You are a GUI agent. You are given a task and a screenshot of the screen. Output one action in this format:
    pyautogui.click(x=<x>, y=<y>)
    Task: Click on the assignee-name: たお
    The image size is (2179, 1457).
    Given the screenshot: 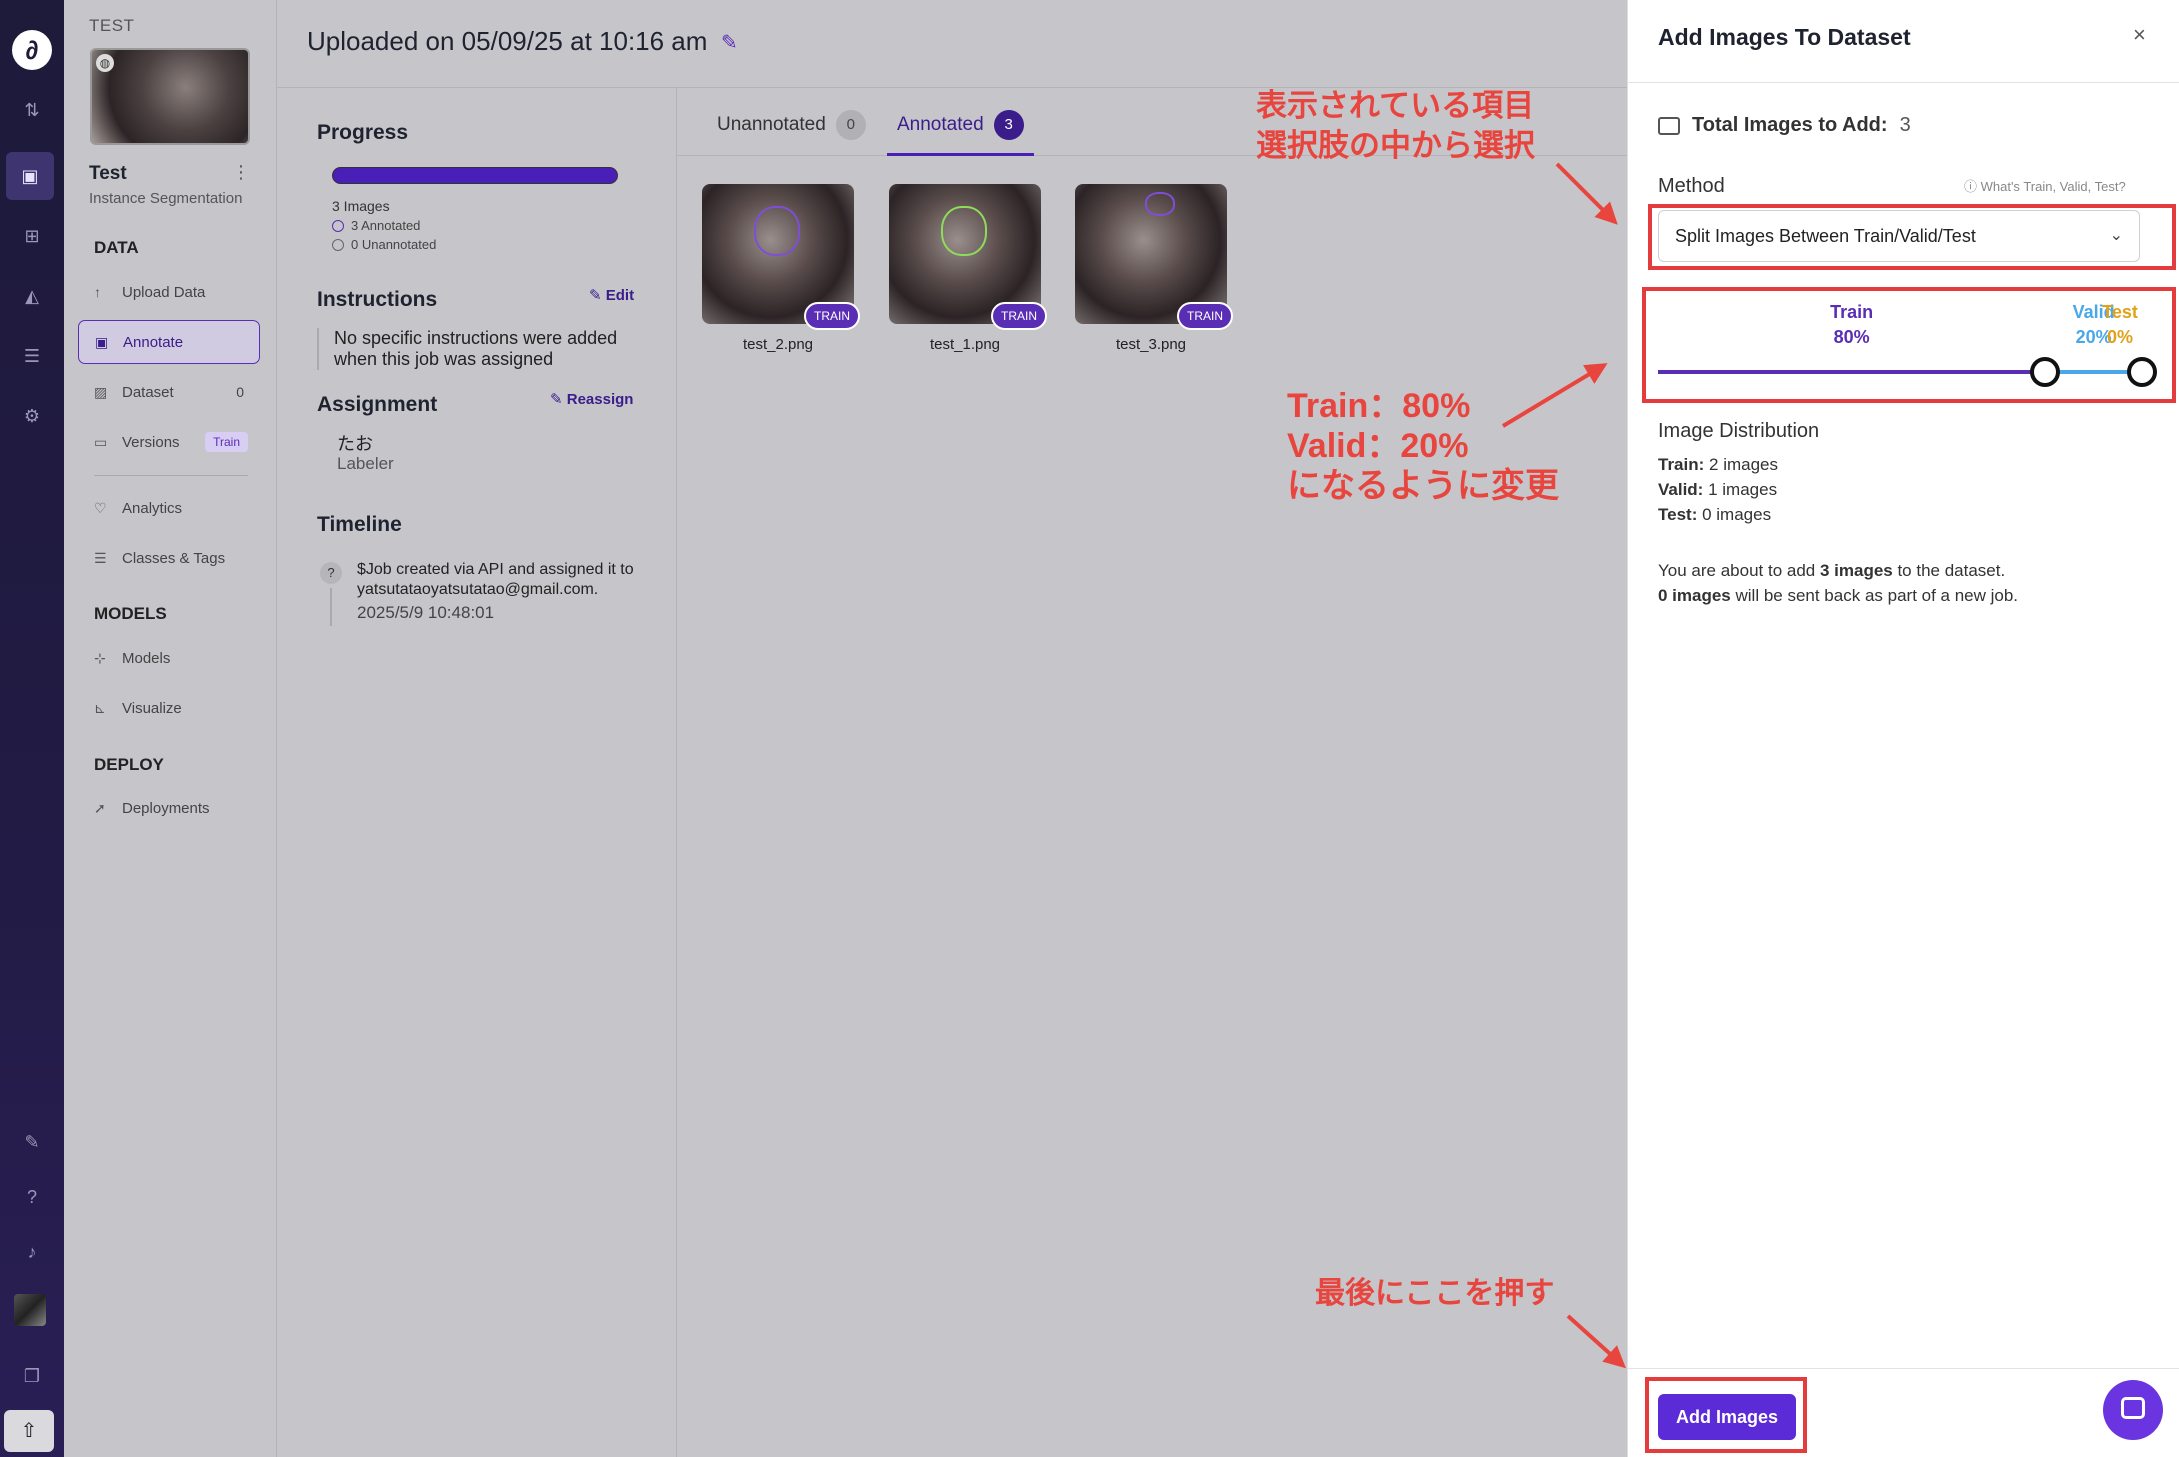 What is the action you would take?
    pyautogui.click(x=355, y=444)
    